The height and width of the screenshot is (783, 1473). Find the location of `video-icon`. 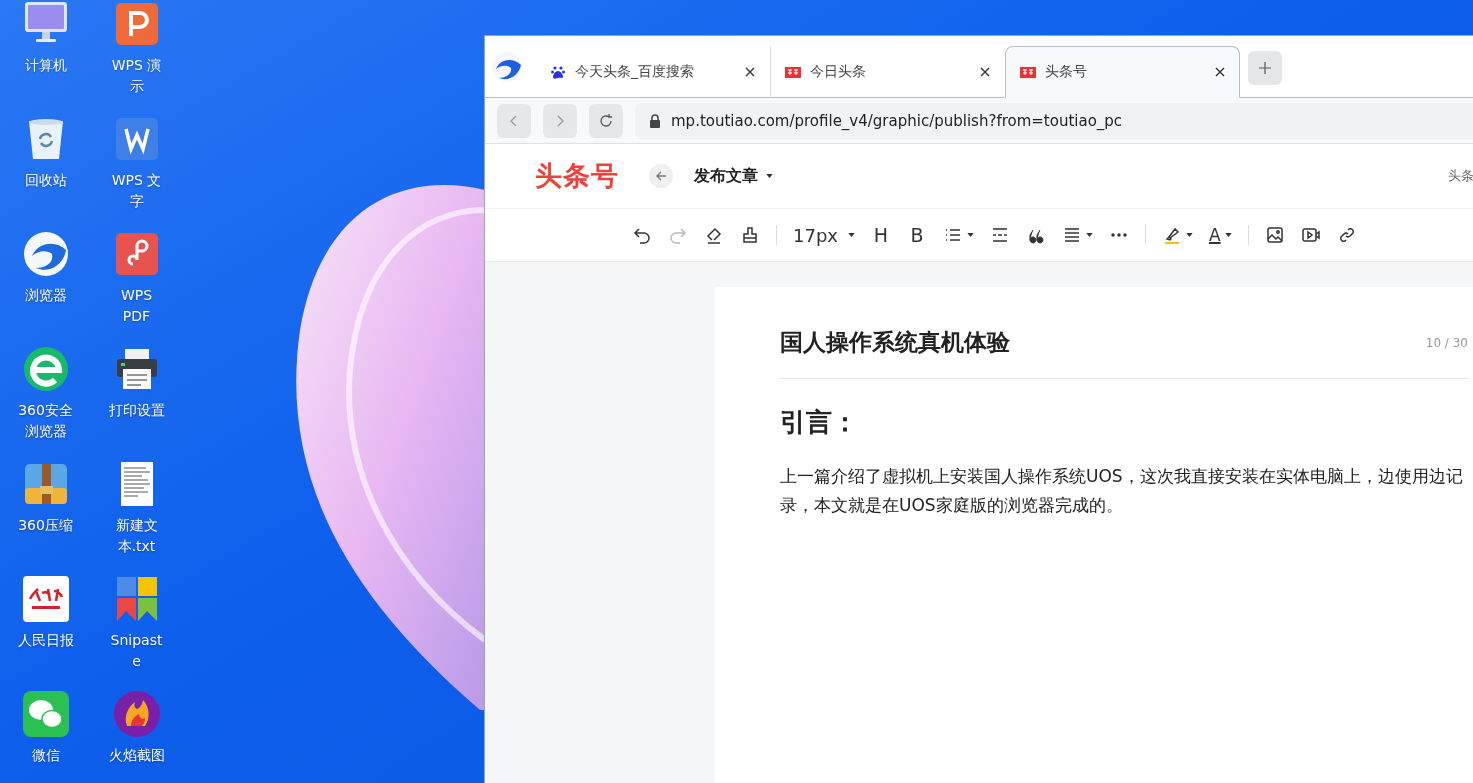

video-icon is located at coordinates (1310, 235).